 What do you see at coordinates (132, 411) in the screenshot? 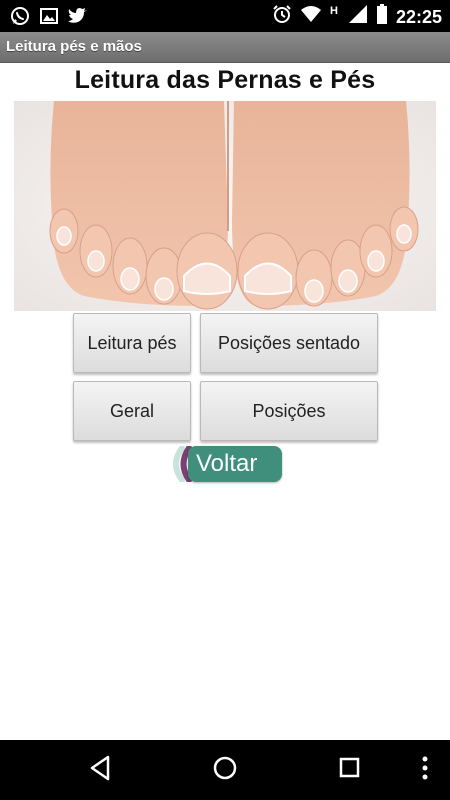
I see `geral-button: Geral` at bounding box center [132, 411].